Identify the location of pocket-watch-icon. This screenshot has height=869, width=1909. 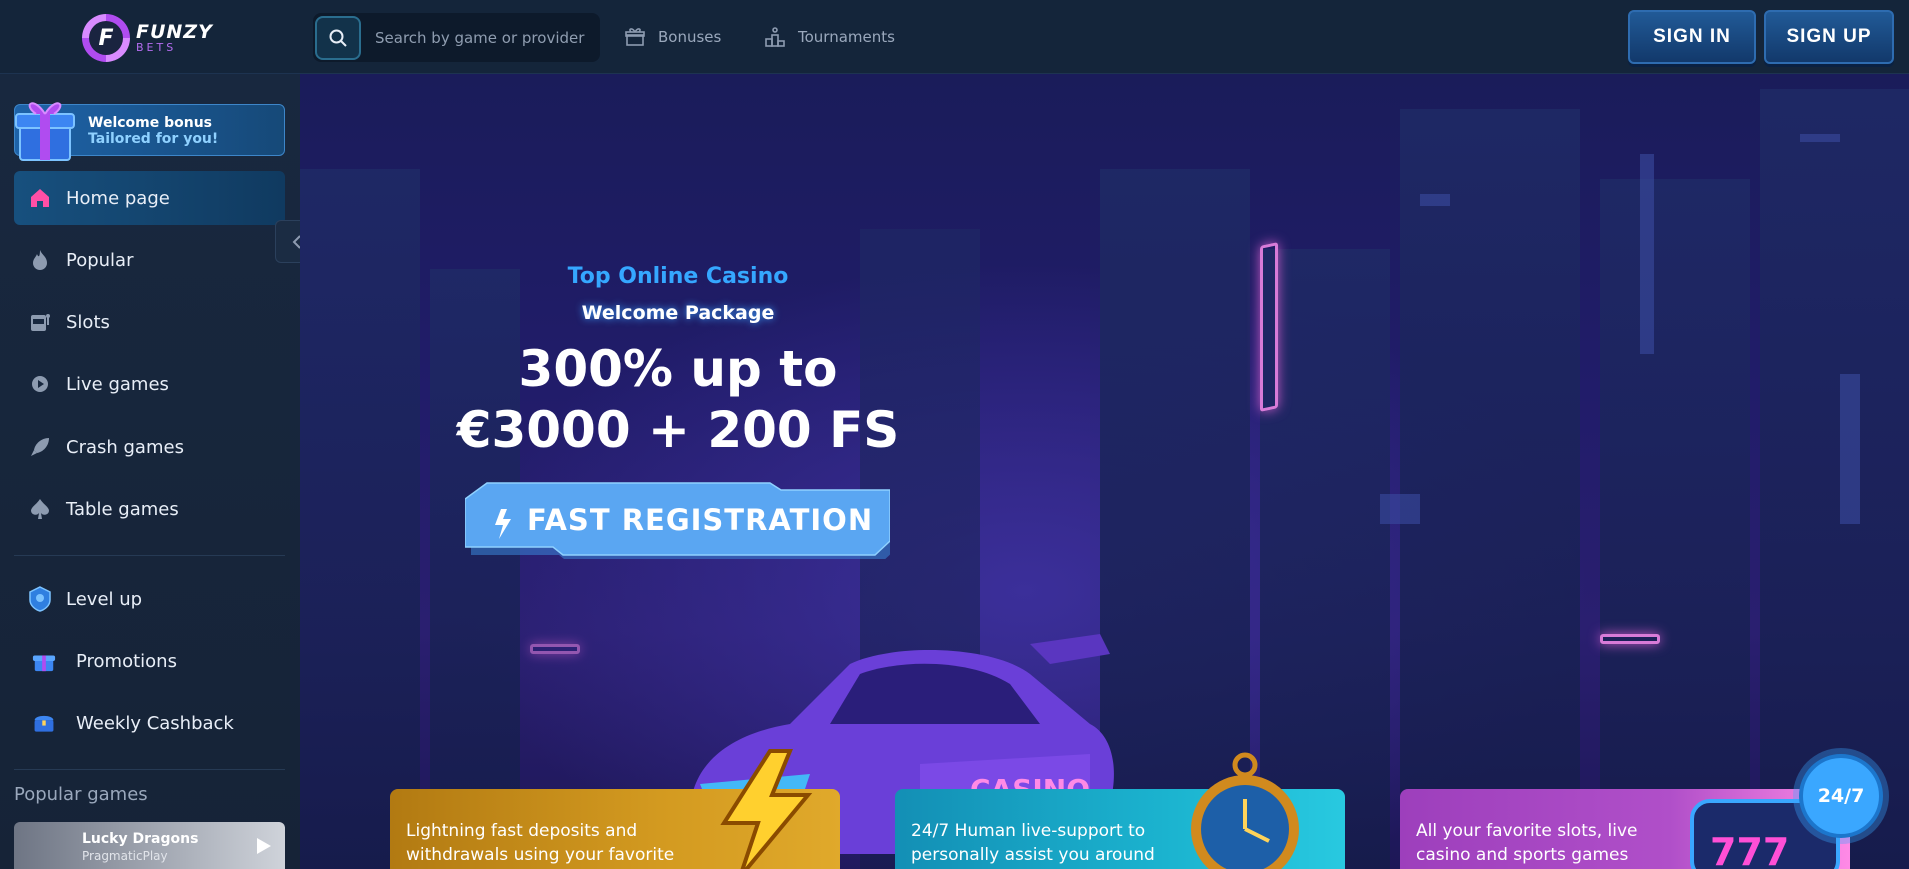
(1245, 810).